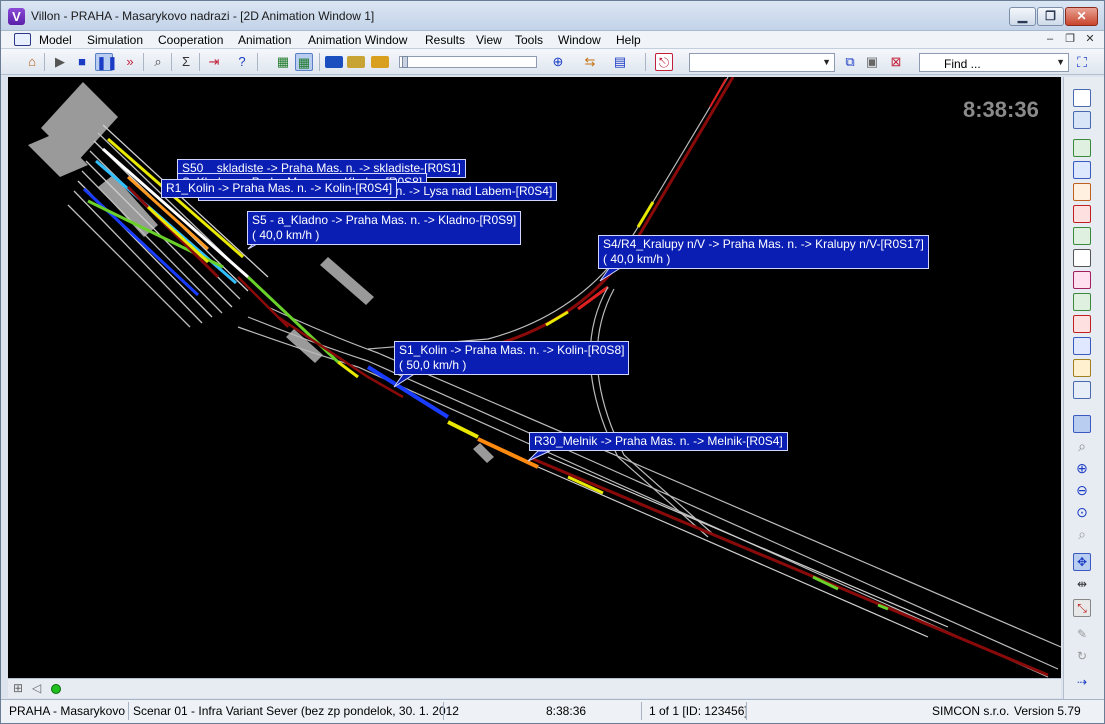  Describe the element at coordinates (628, 40) in the screenshot. I see `menu-help: Help` at that location.